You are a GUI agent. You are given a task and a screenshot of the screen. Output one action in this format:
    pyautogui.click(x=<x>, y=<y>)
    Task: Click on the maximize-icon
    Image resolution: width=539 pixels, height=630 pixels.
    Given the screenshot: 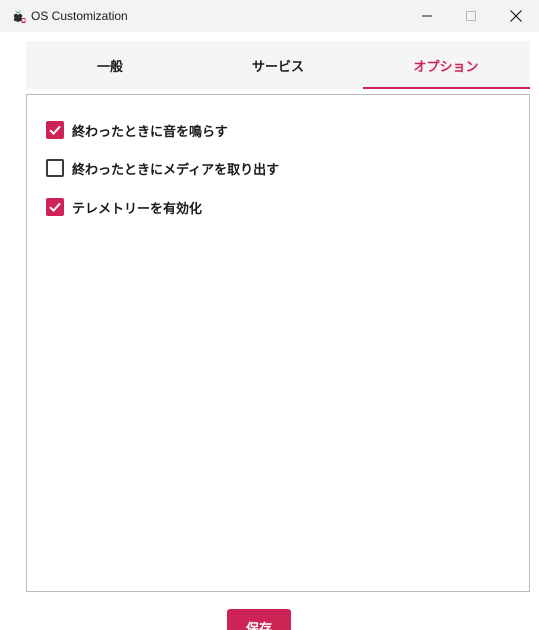 What is the action you would take?
    pyautogui.click(x=471, y=16)
    